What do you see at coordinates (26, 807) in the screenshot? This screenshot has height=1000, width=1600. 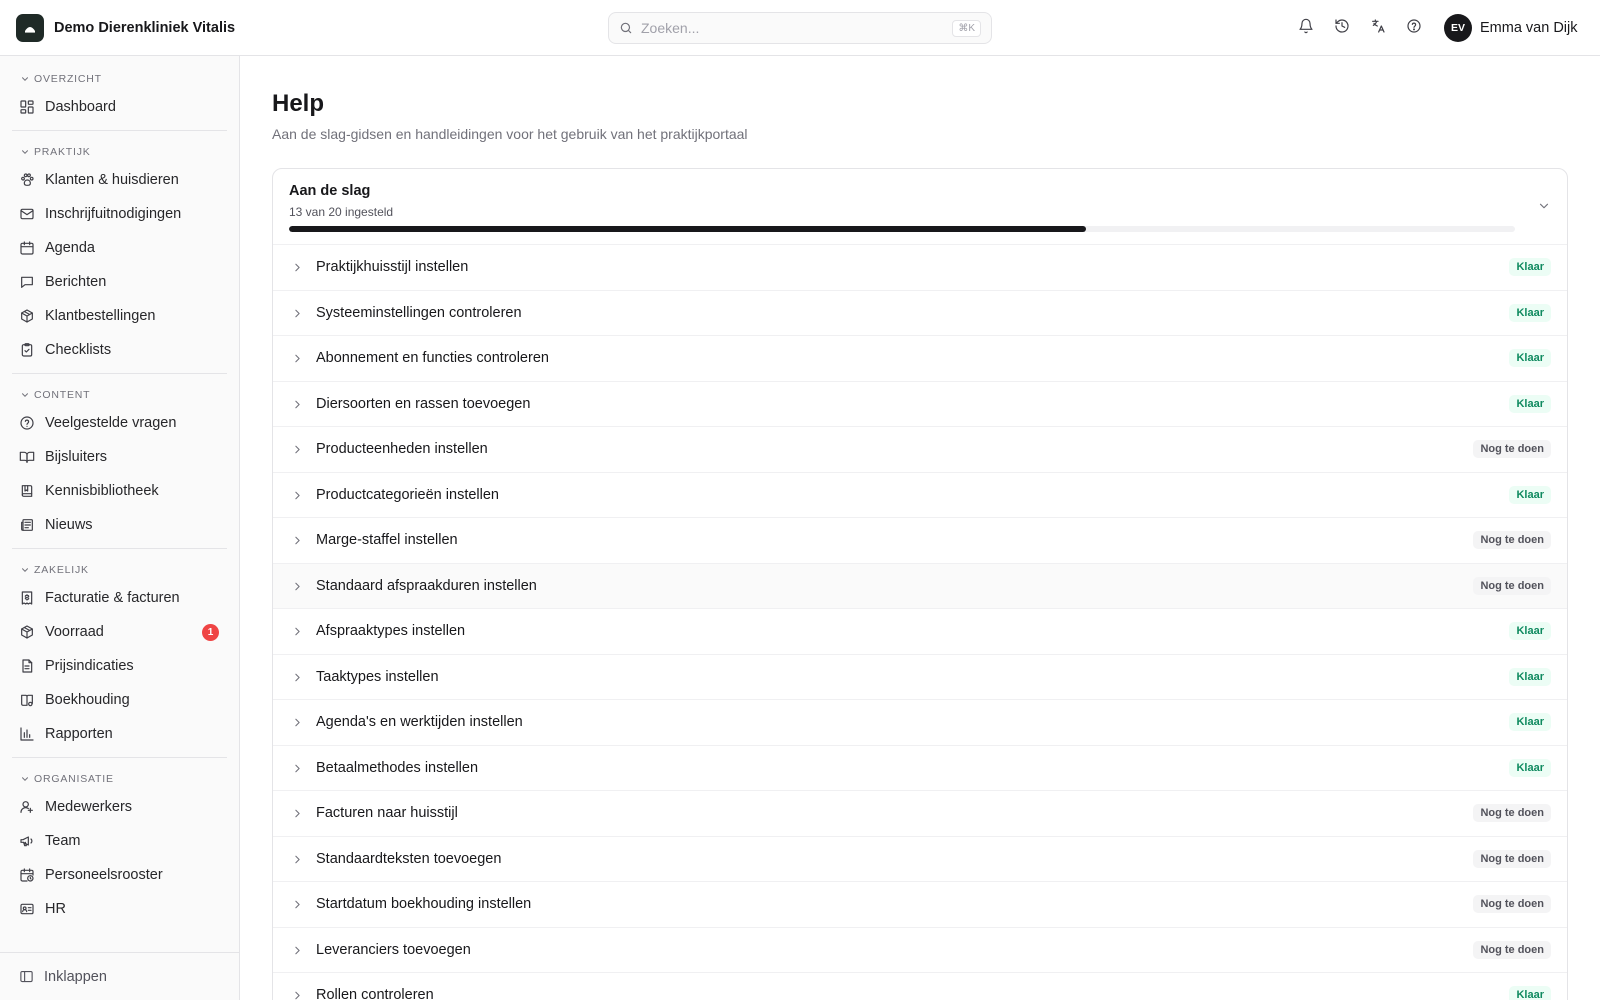 I see `user-icon` at bounding box center [26, 807].